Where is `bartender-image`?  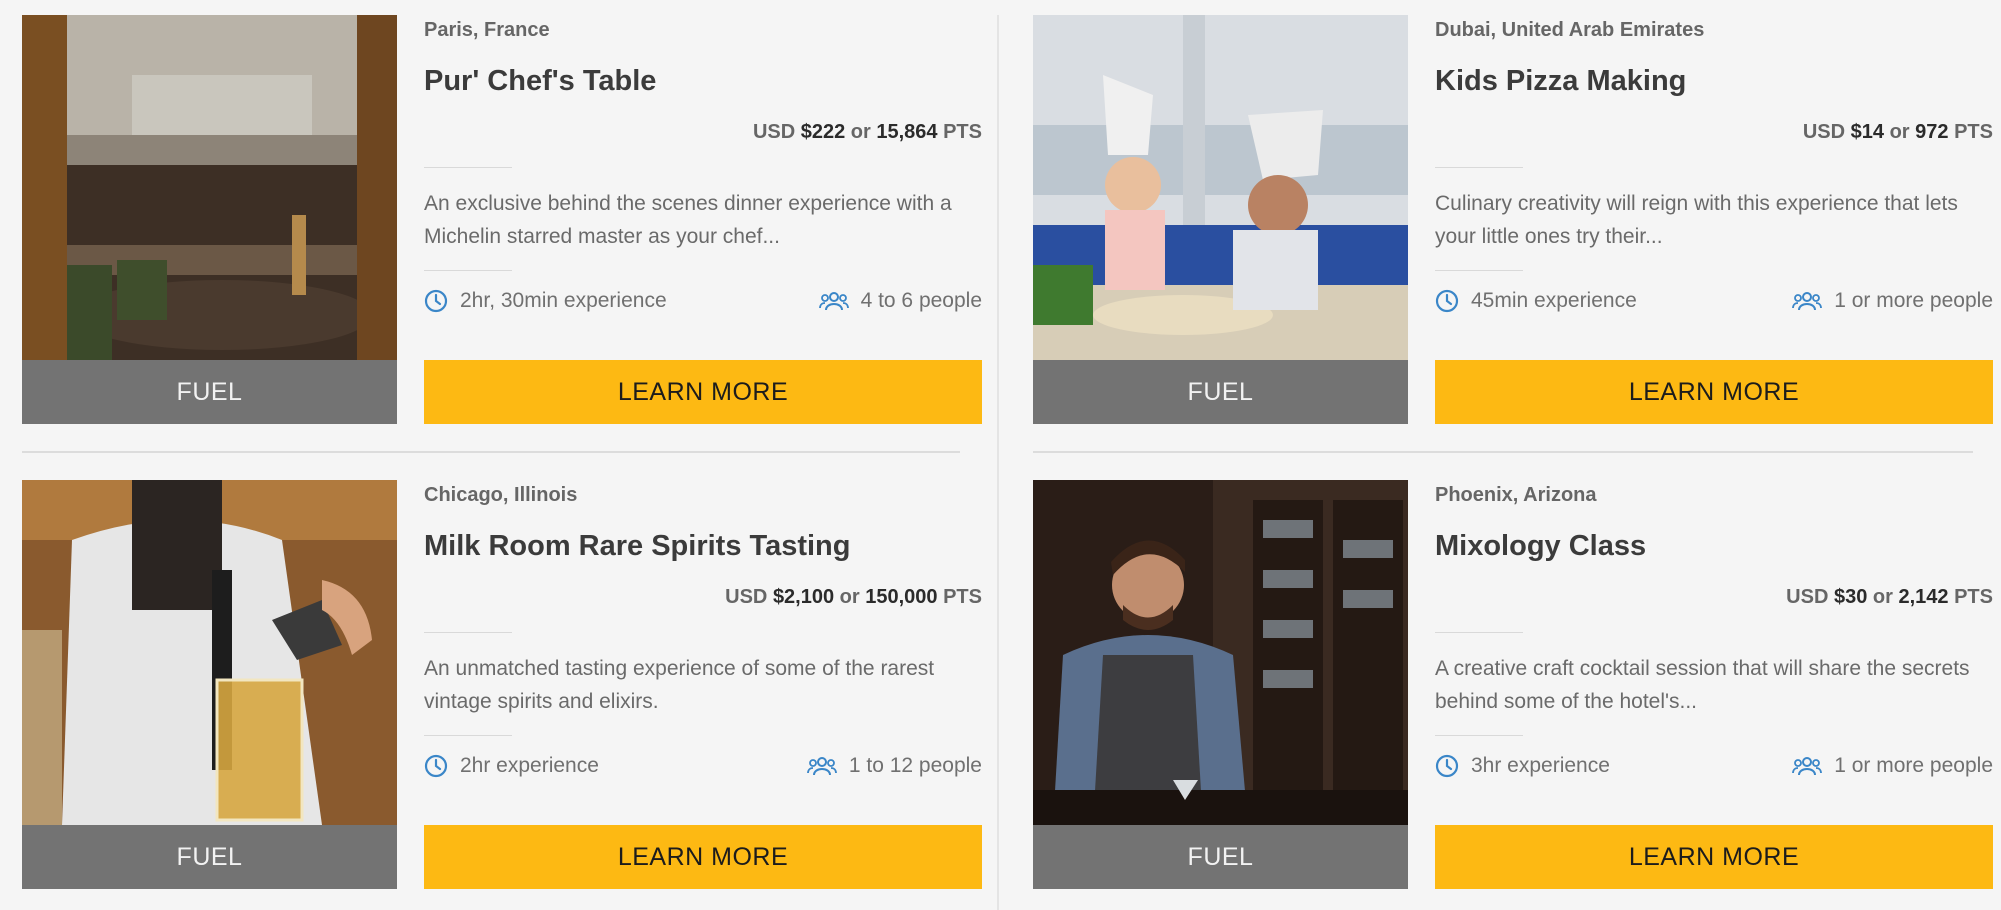
bartender-image is located at coordinates (1220, 652).